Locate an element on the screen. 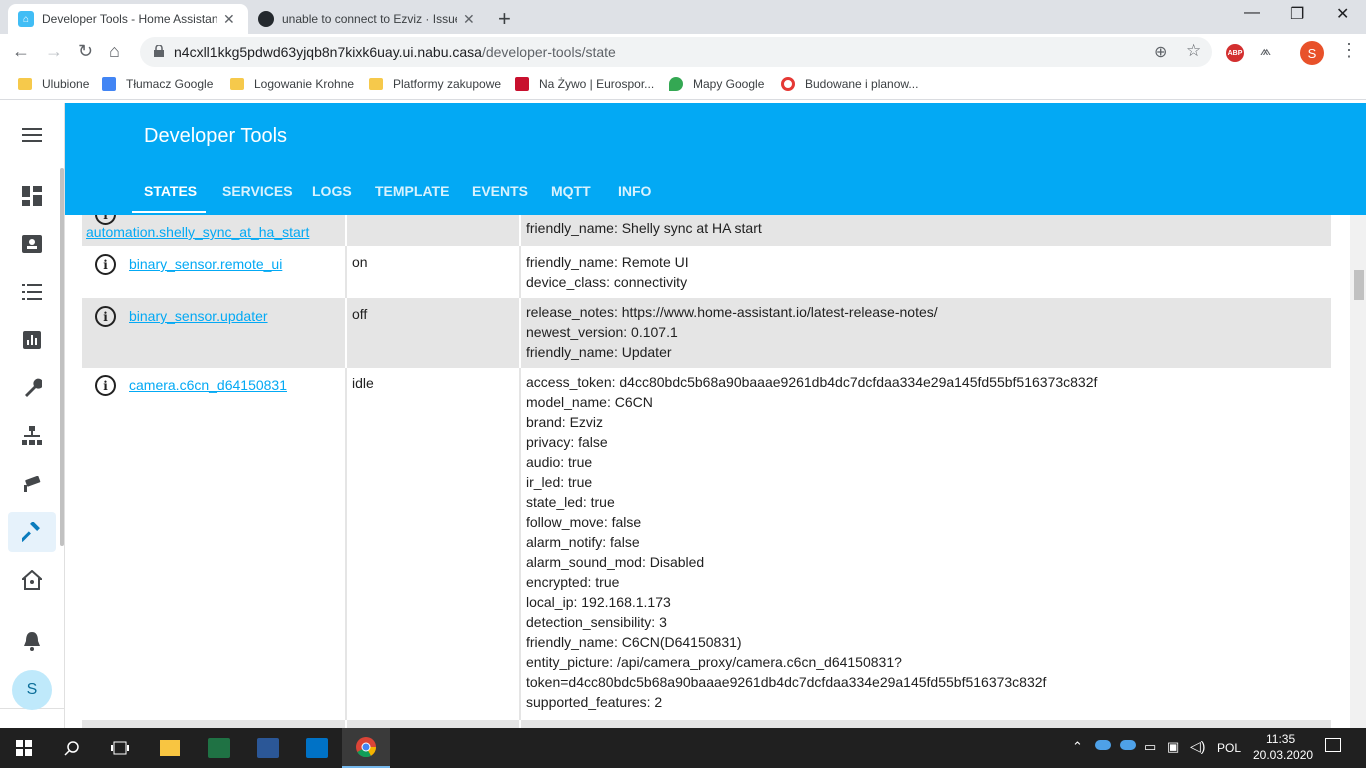 This screenshot has width=1366, height=768. profile-avatar: S is located at coordinates (1312, 53).